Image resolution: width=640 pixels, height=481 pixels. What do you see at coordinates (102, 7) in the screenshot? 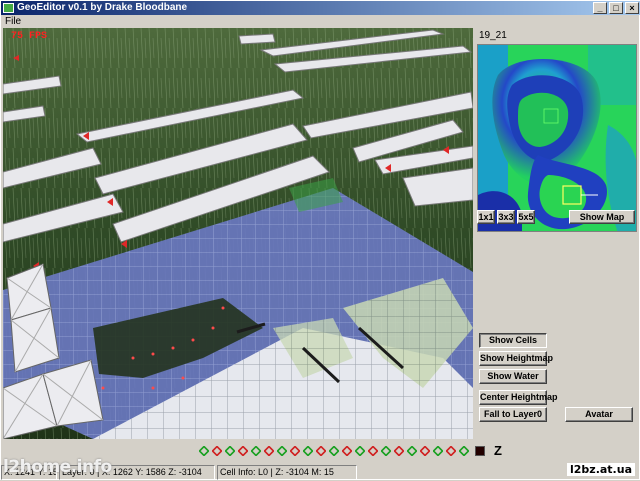
I see `window-title: GeoEditor v0.1 by Drake Bloodbane` at bounding box center [102, 7].